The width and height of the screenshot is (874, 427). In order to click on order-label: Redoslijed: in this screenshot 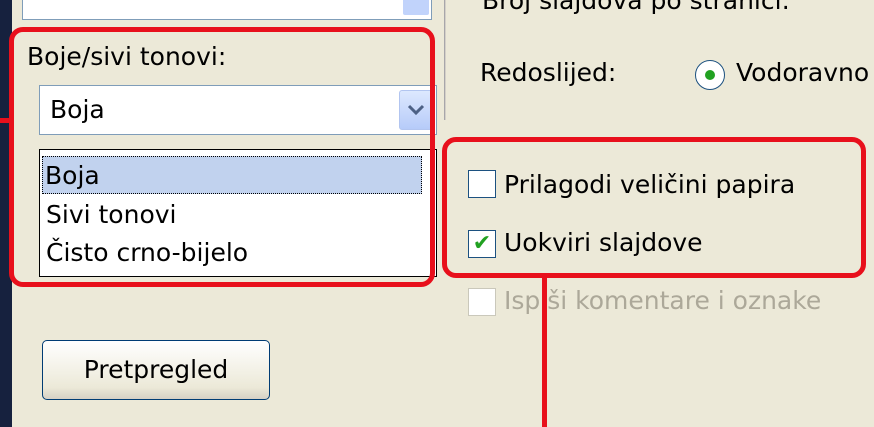, I will do `click(548, 72)`.